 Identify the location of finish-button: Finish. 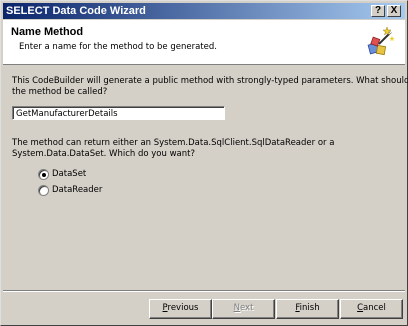
(307, 309).